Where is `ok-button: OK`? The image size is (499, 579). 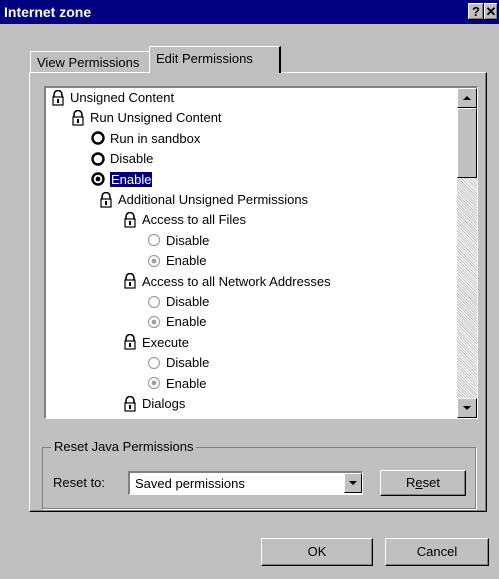
ok-button: OK is located at coordinates (317, 552).